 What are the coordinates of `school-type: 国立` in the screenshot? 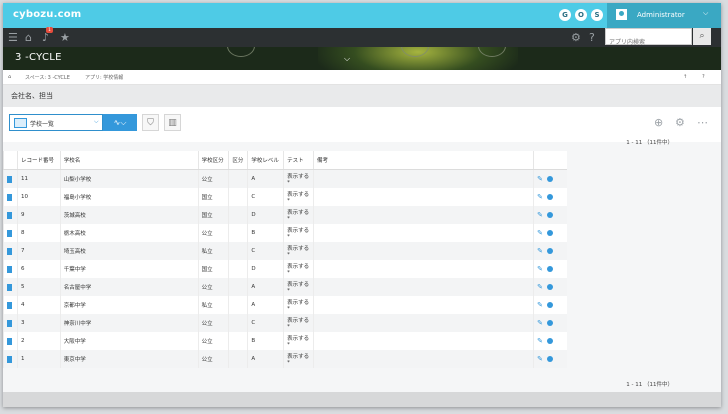 It's located at (207, 216).